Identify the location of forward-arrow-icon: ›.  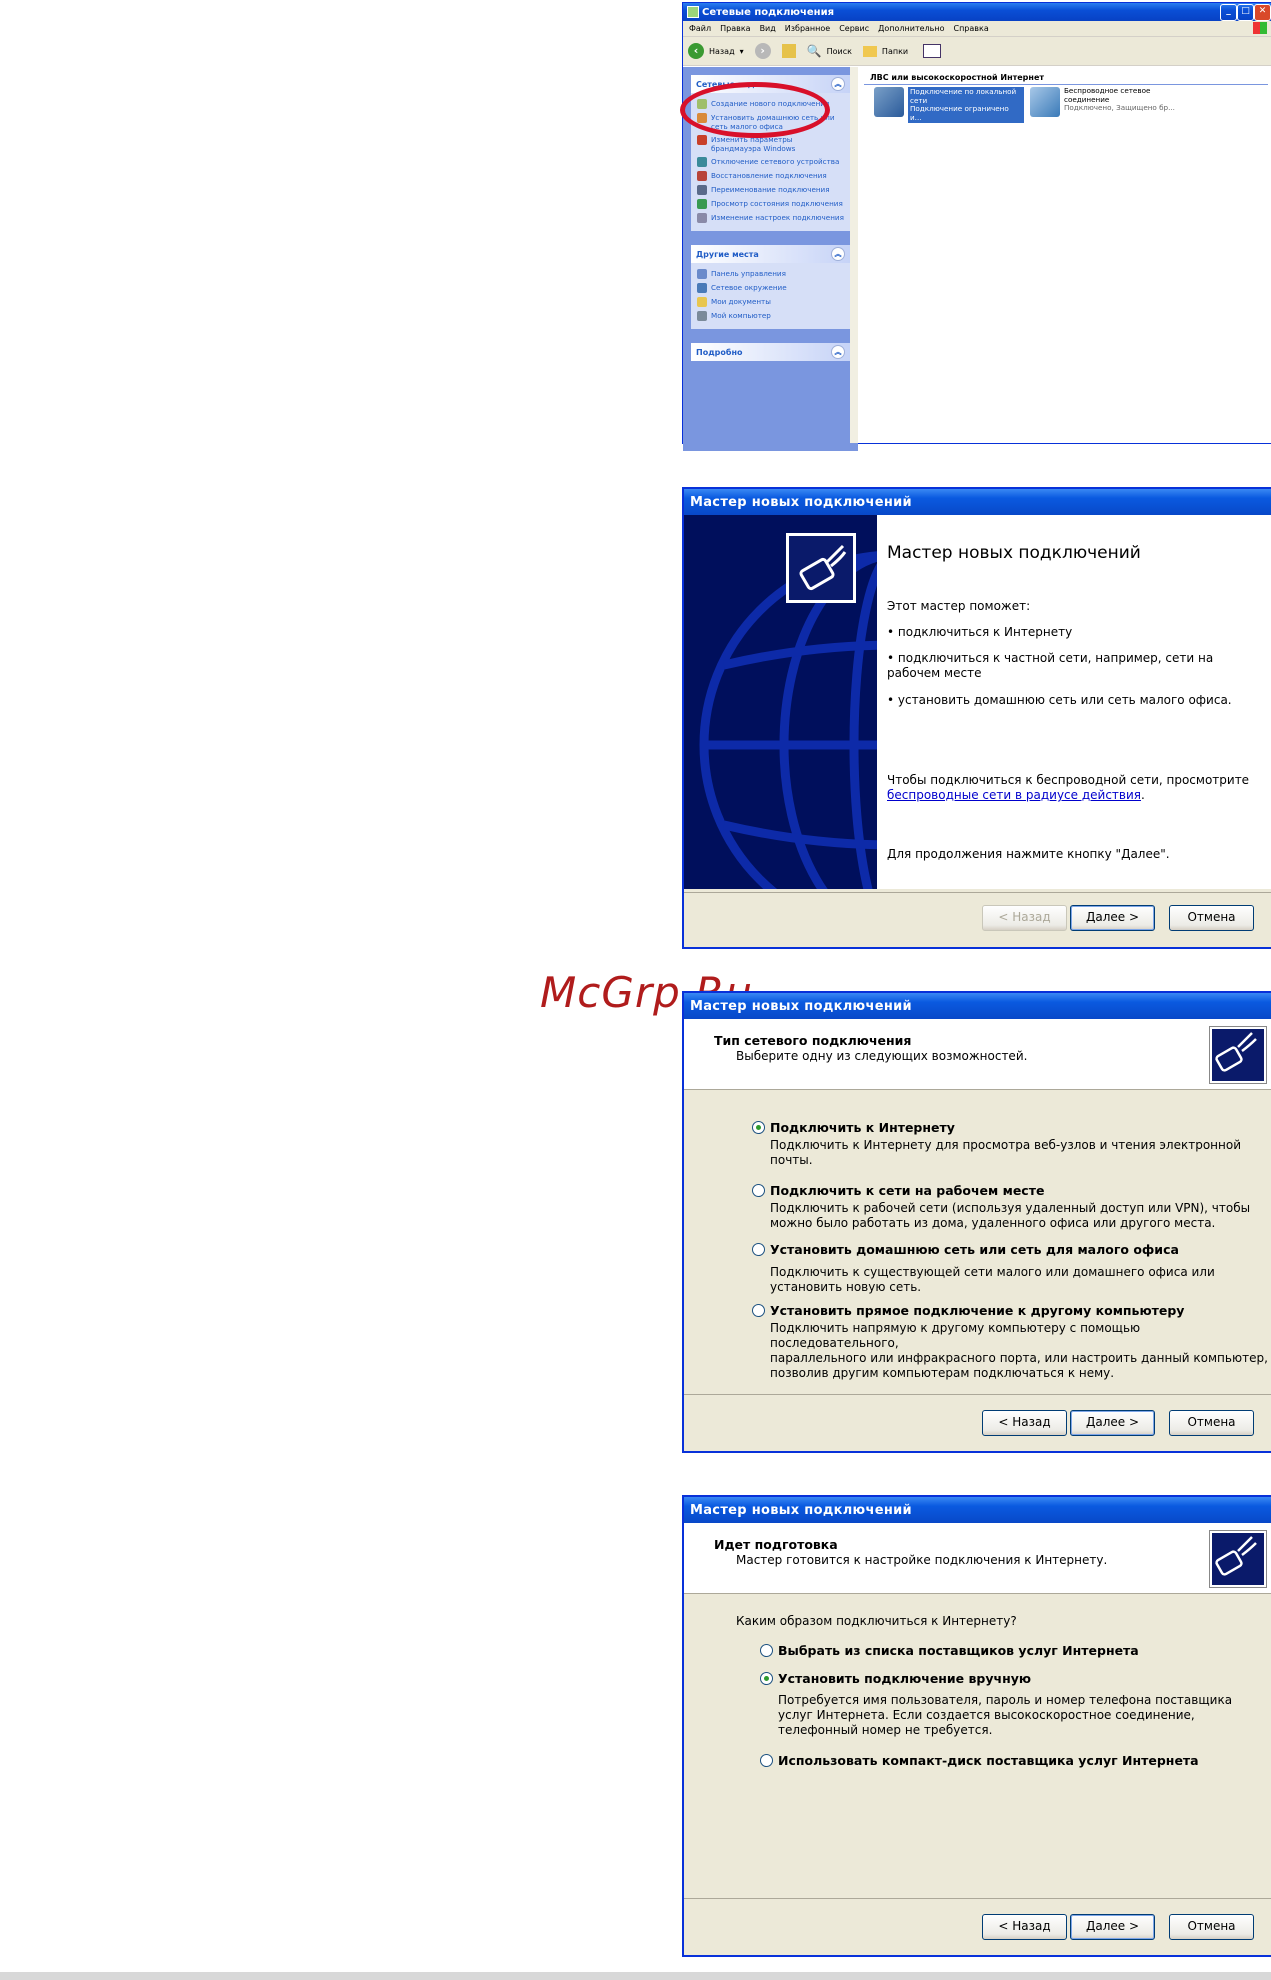
(762, 51).